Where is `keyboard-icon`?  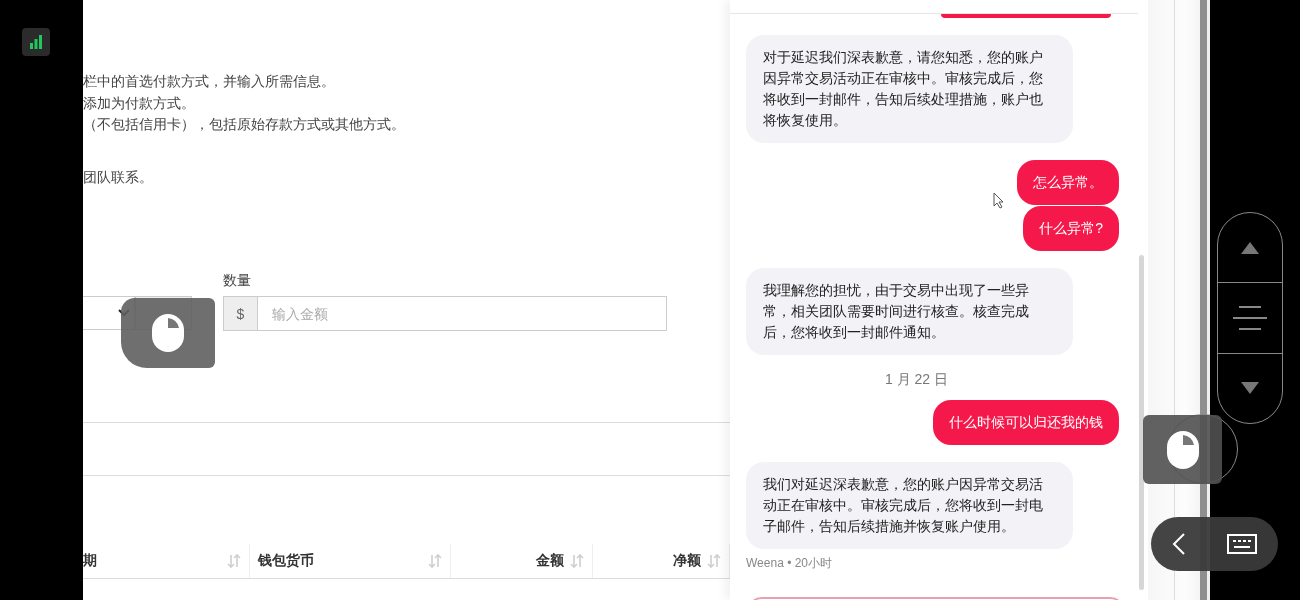
keyboard-icon is located at coordinates (1242, 544).